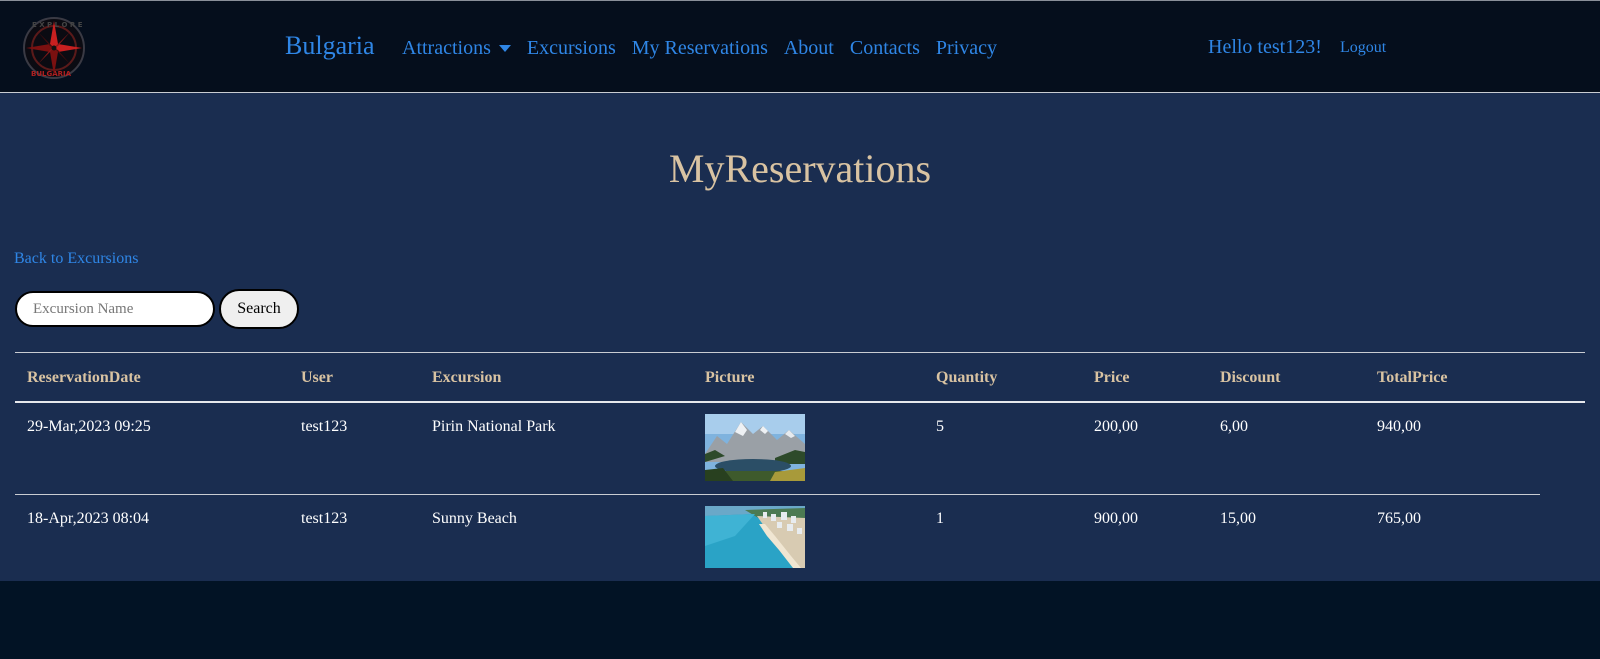 The width and height of the screenshot is (1600, 659). Describe the element at coordinates (809, 48) in the screenshot. I see `nav-about: About` at that location.